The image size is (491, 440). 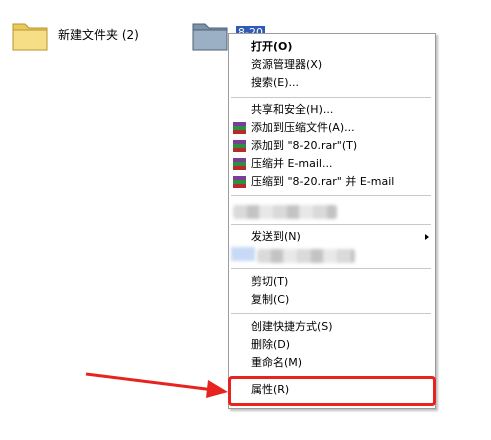 What do you see at coordinates (156, 385) in the screenshot?
I see `red-arrow-icon` at bounding box center [156, 385].